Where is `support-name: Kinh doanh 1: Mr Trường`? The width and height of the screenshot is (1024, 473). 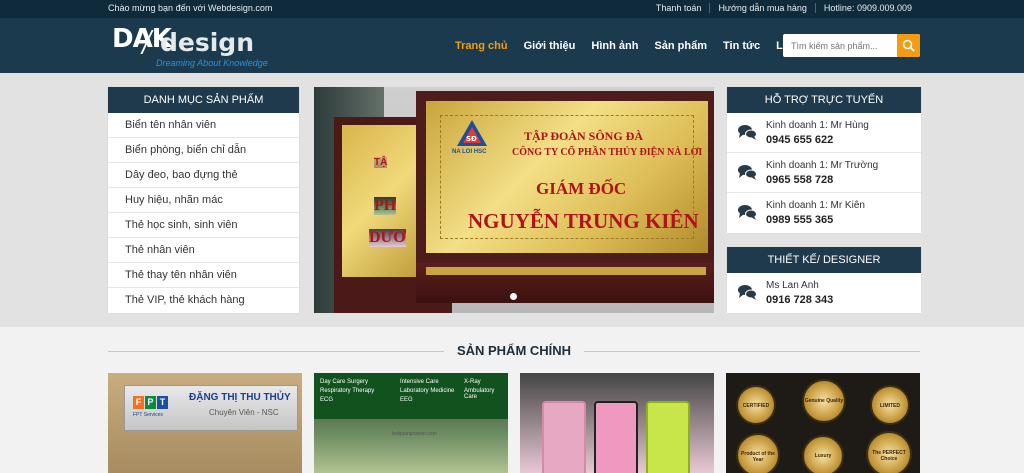
support-name: Kinh doanh 1: Mr Trường is located at coordinates (822, 165).